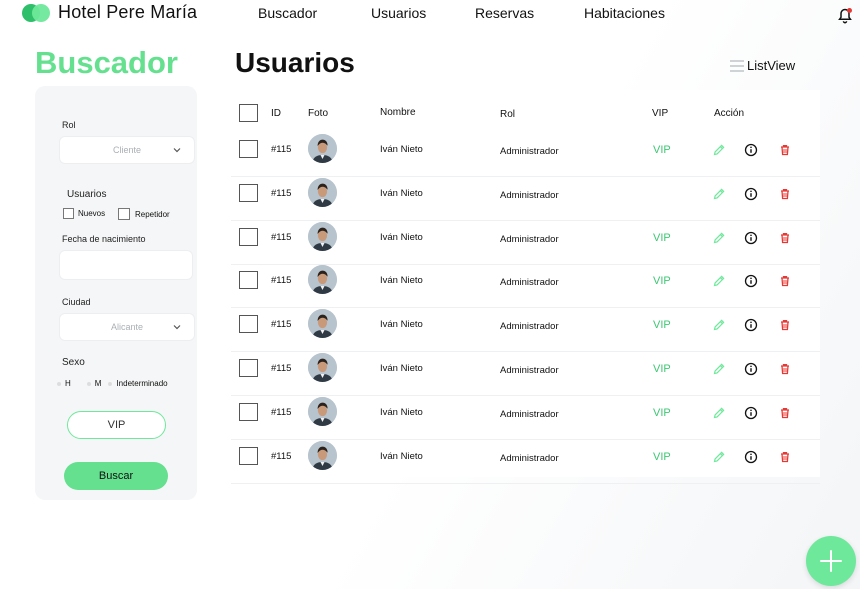 The width and height of the screenshot is (860, 589). Describe the element at coordinates (624, 13) in the screenshot. I see `nav-item-habitaciones: Habitaciones` at that location.